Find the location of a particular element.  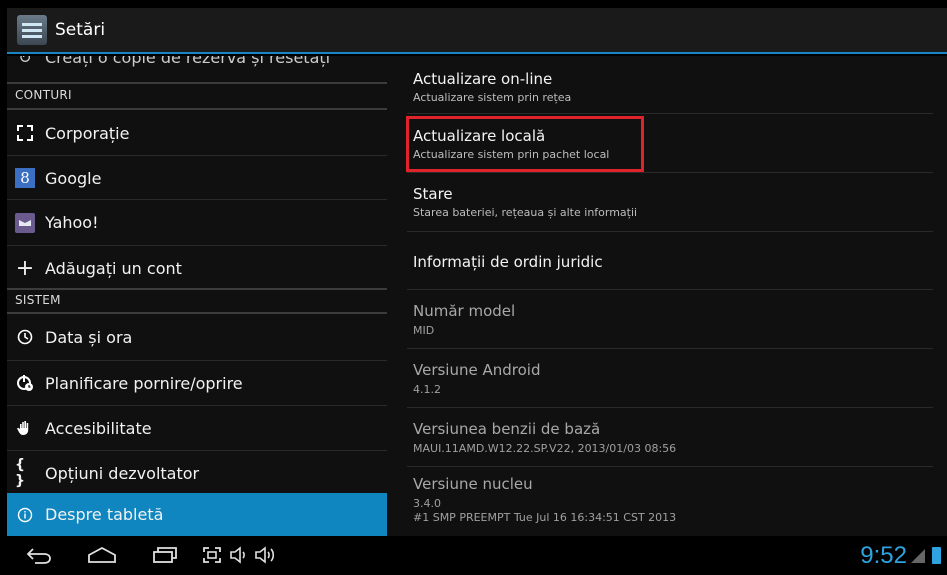

list-item-label: Creați o copie de rezervă și resetați is located at coordinates (188, 61).